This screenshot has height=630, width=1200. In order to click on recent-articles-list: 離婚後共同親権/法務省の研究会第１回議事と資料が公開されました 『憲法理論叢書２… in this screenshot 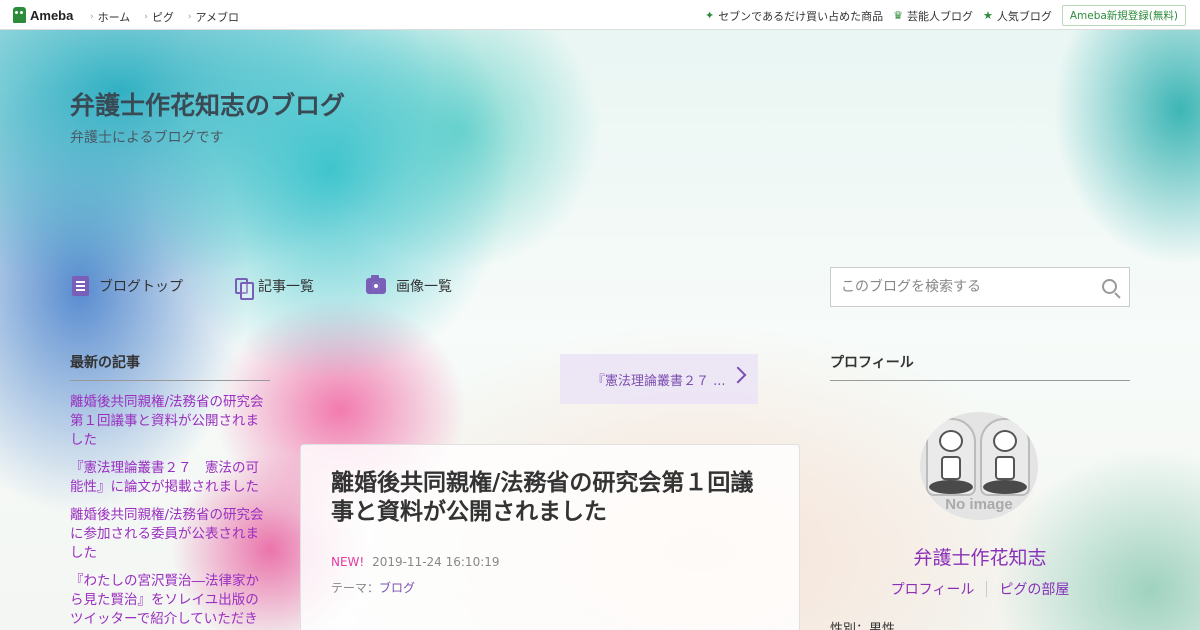, I will do `click(170, 511)`.